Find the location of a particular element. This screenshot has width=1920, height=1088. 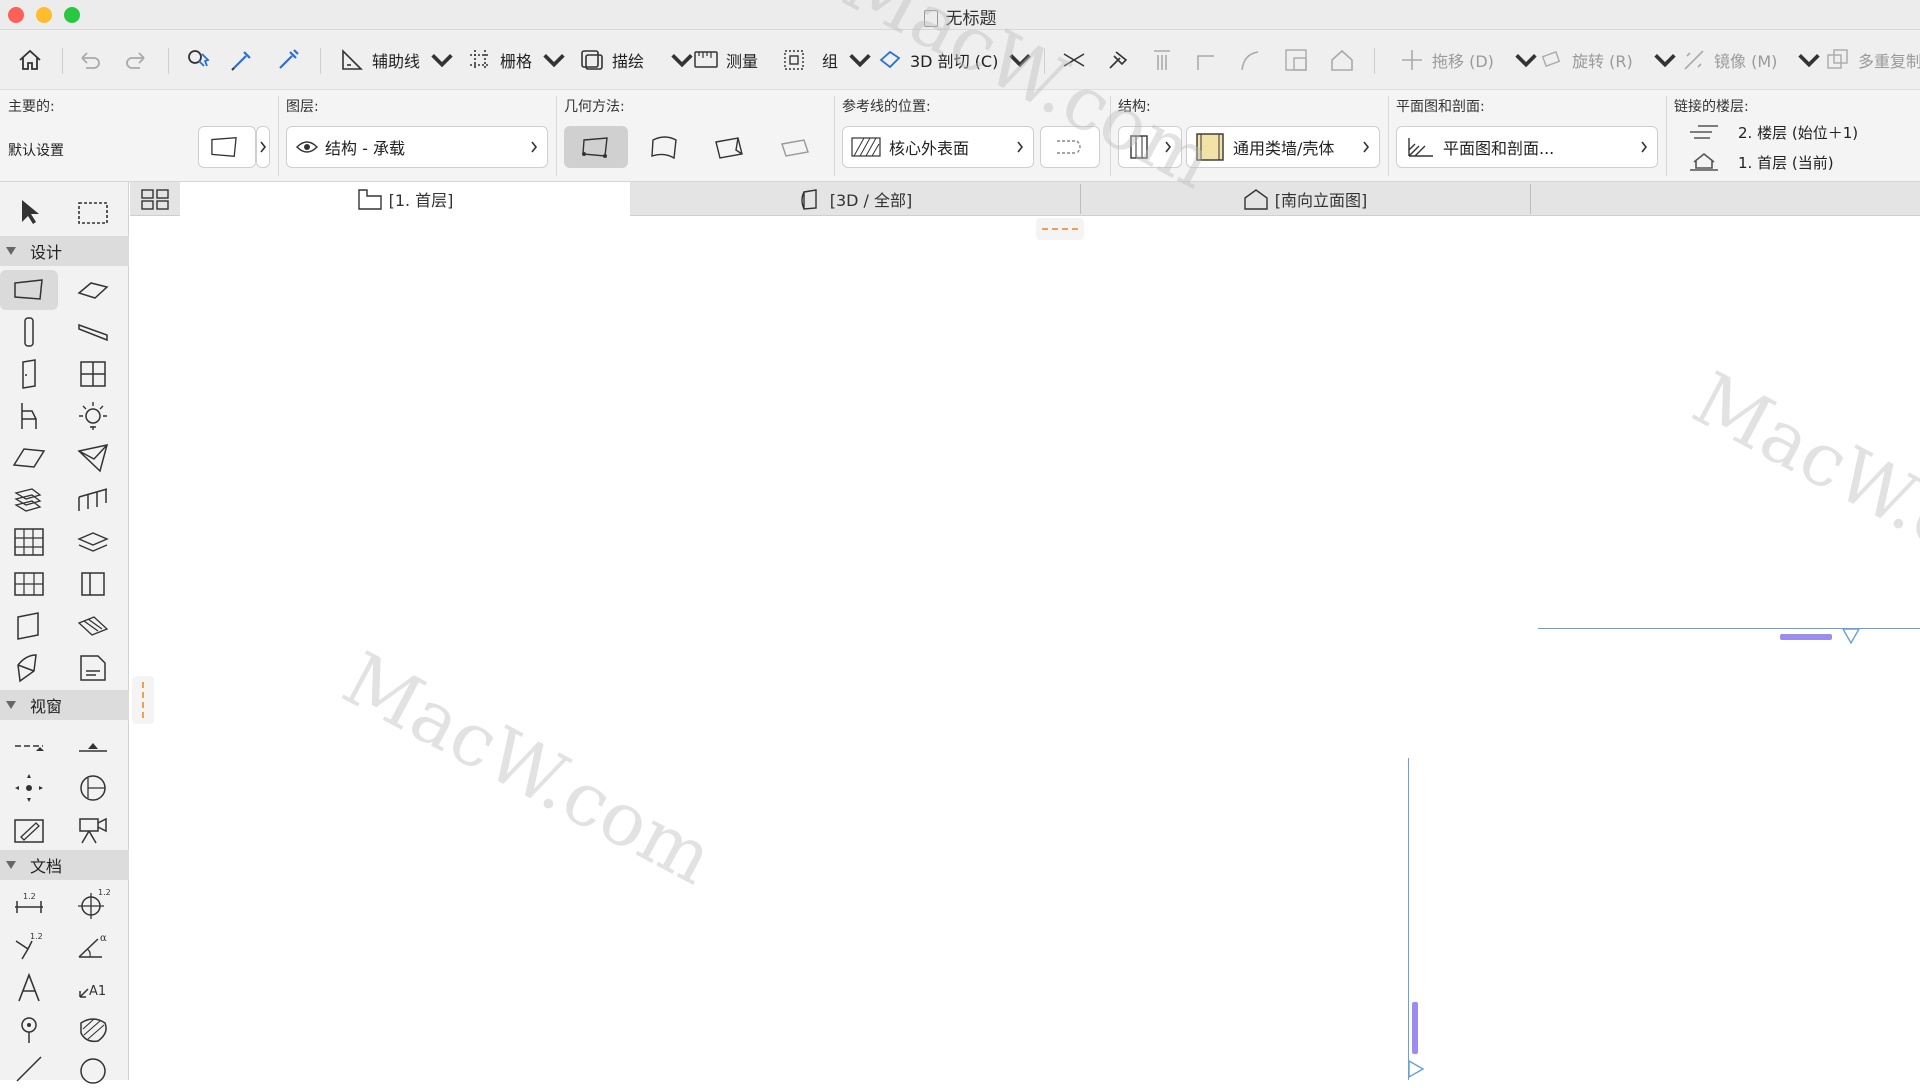

elevation-house-icon is located at coordinates (1256, 199).